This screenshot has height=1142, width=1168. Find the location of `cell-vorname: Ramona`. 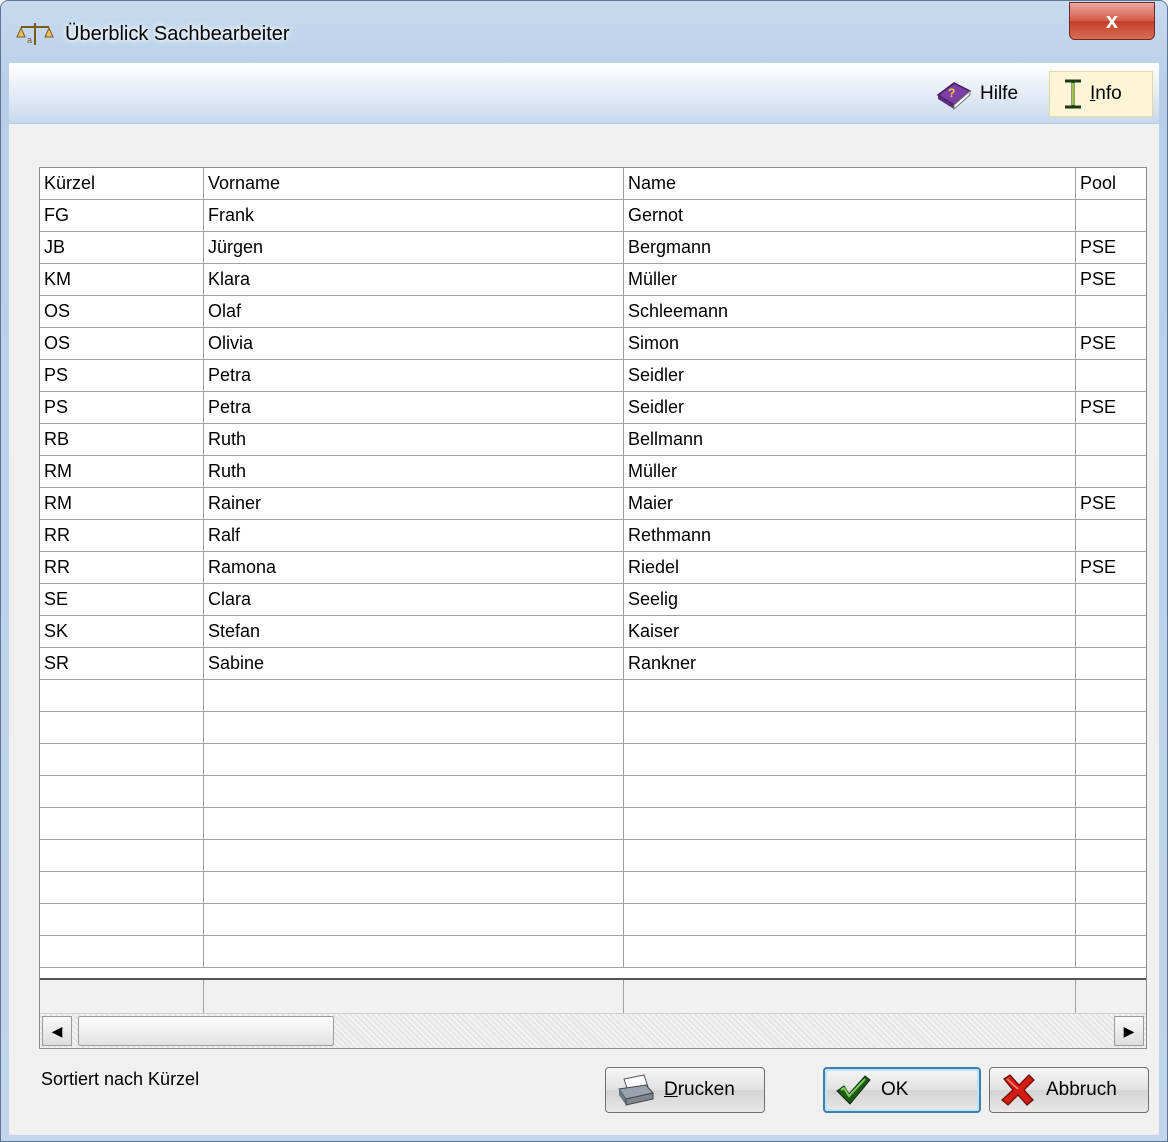

cell-vorname: Ramona is located at coordinates (414, 567).